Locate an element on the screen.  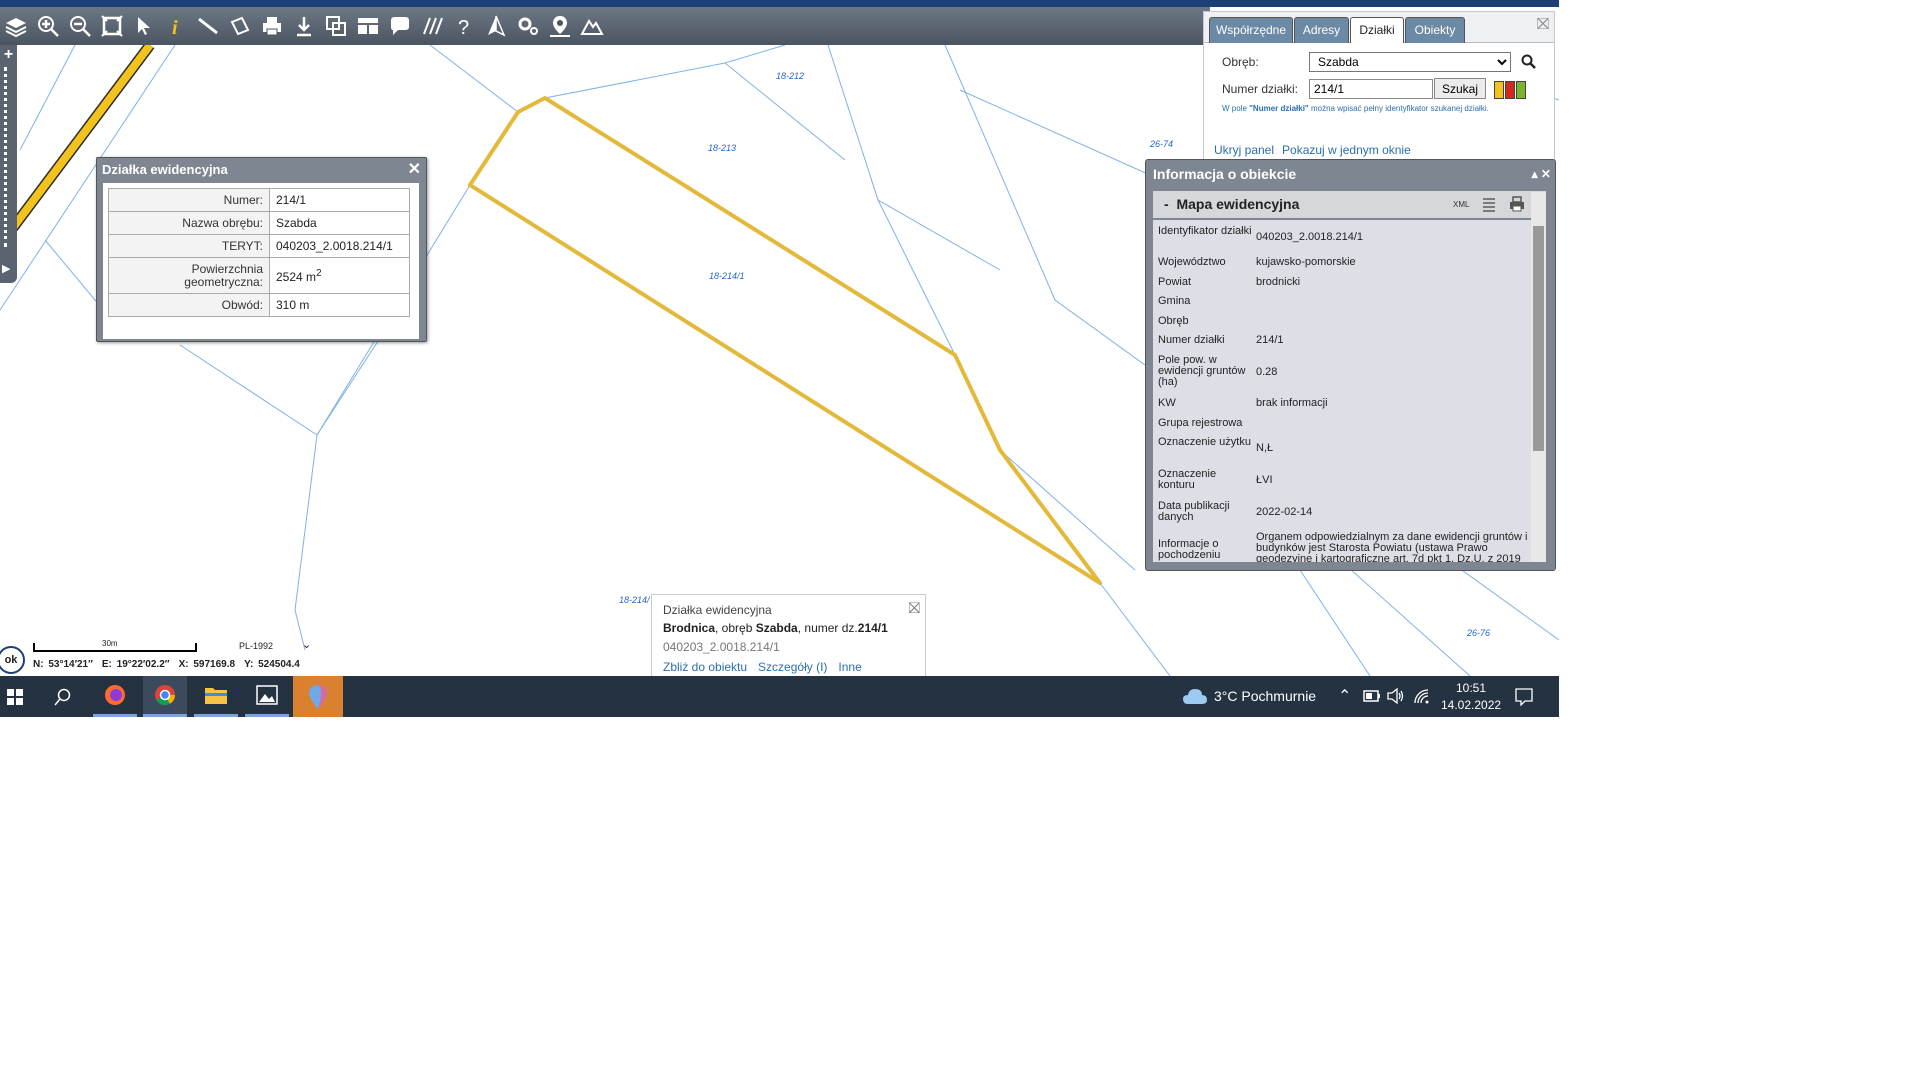
settings-icon is located at coordinates (528, 26).